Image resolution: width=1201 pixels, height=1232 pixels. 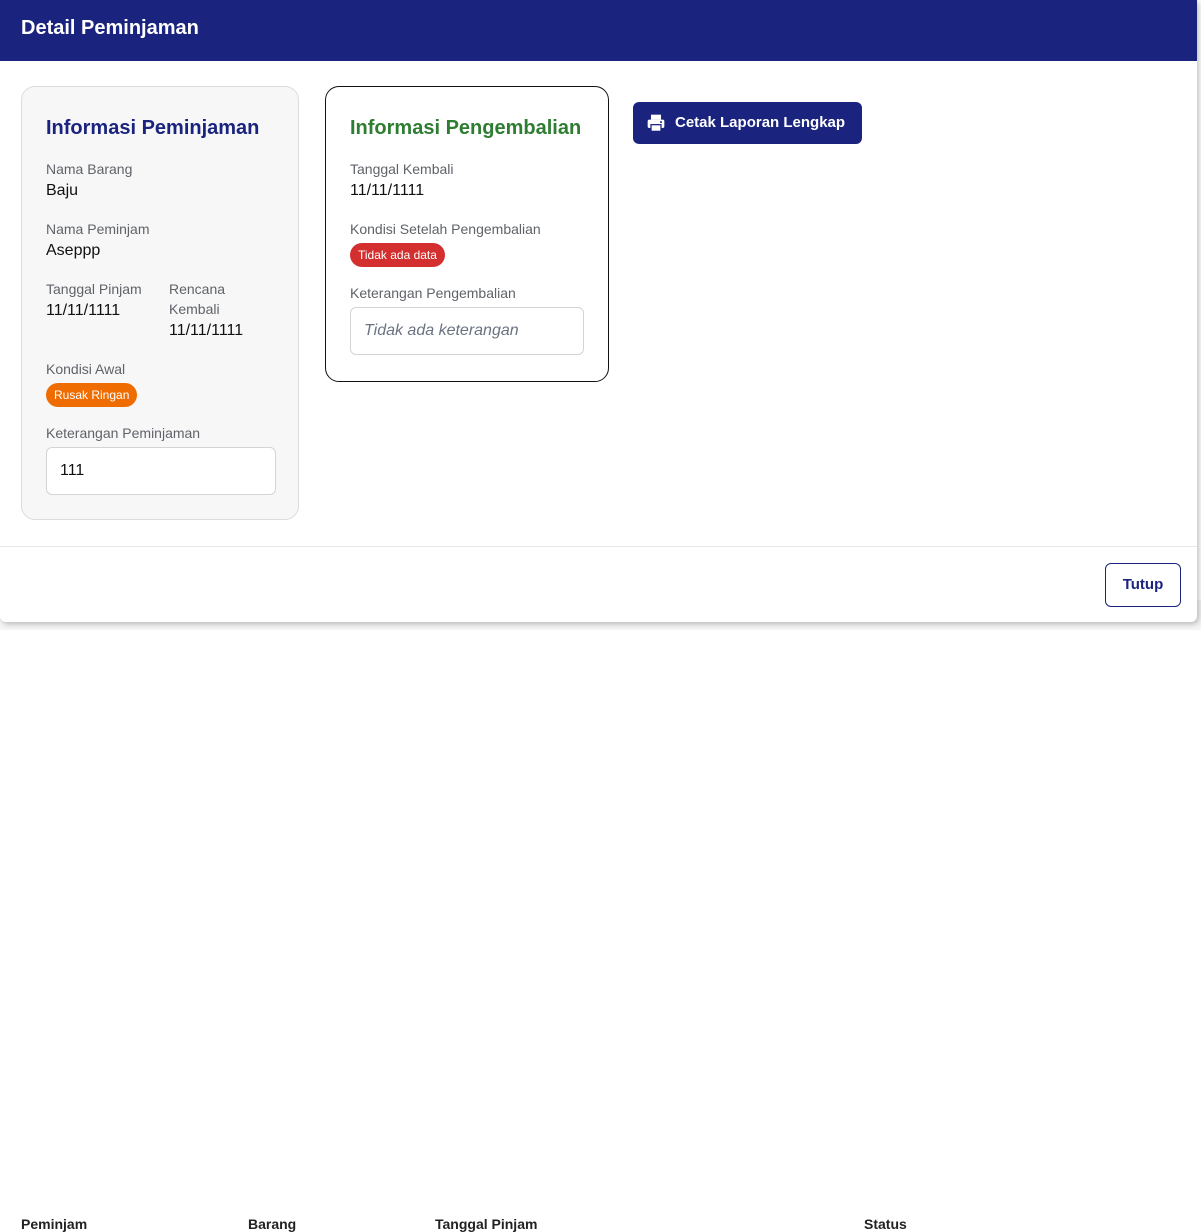 What do you see at coordinates (73, 250) in the screenshot?
I see `borrower-name-value: Aseppp` at bounding box center [73, 250].